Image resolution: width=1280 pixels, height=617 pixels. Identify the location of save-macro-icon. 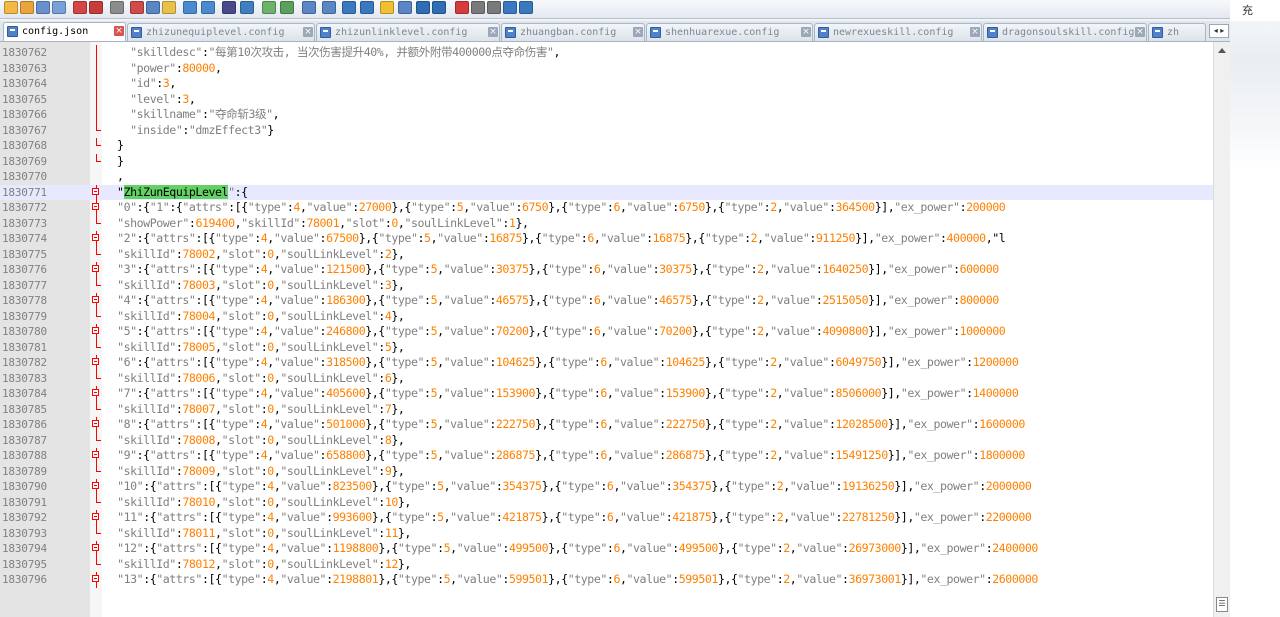
(526, 7).